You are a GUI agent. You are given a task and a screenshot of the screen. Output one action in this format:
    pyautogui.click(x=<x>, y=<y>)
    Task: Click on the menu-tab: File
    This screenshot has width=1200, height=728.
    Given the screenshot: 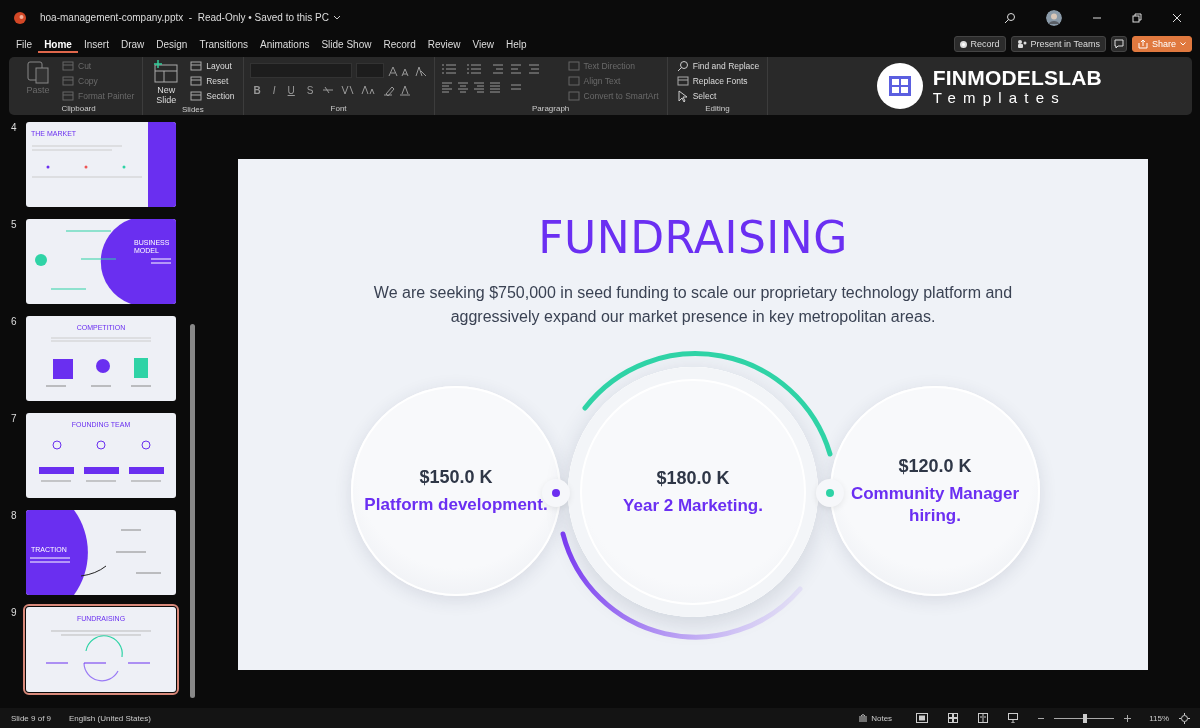 What is the action you would take?
    pyautogui.click(x=24, y=44)
    